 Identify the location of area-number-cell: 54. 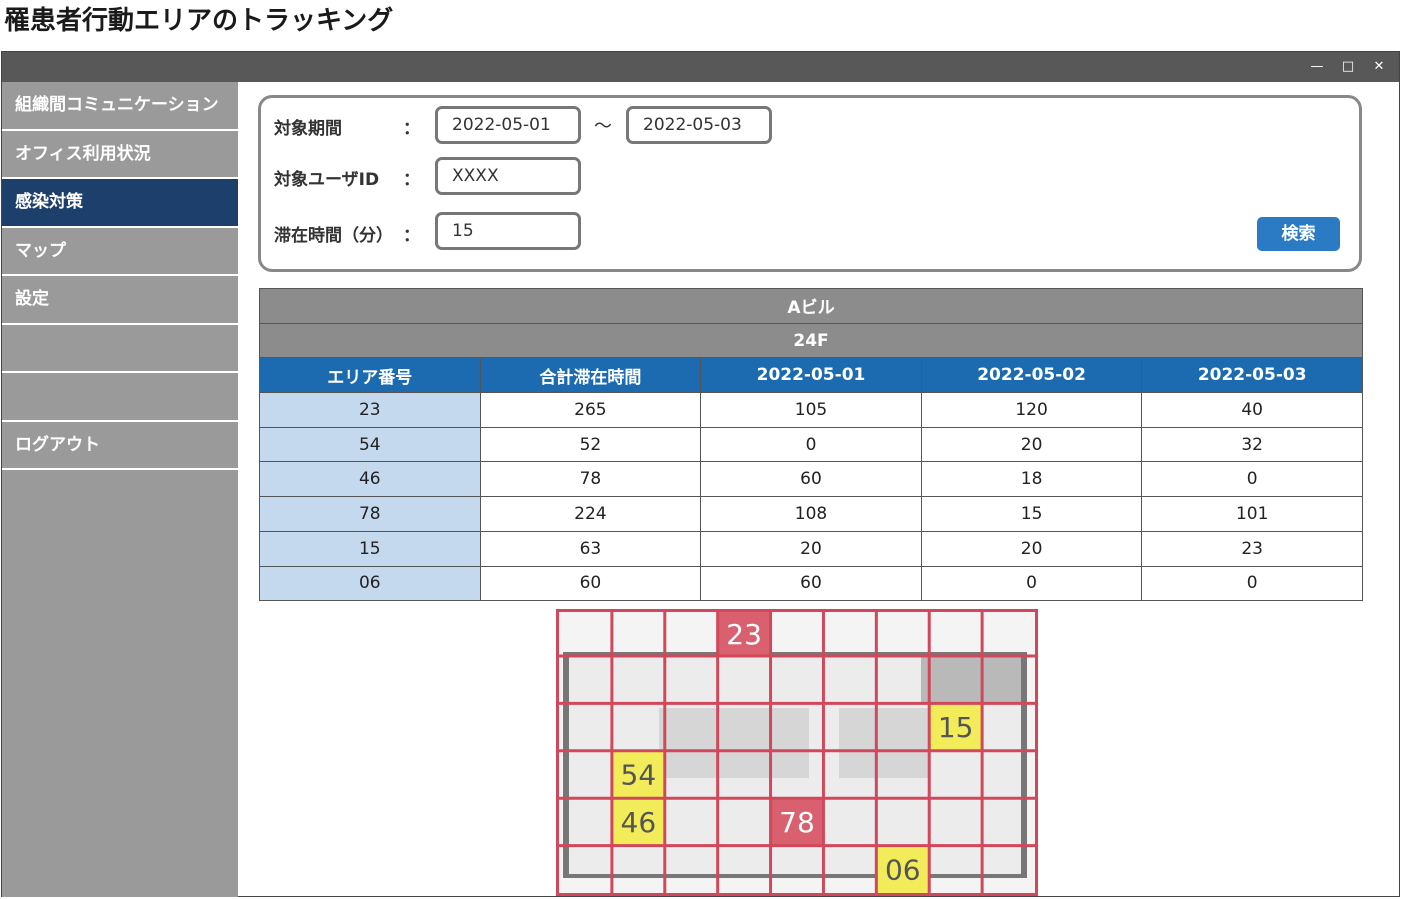
(370, 444).